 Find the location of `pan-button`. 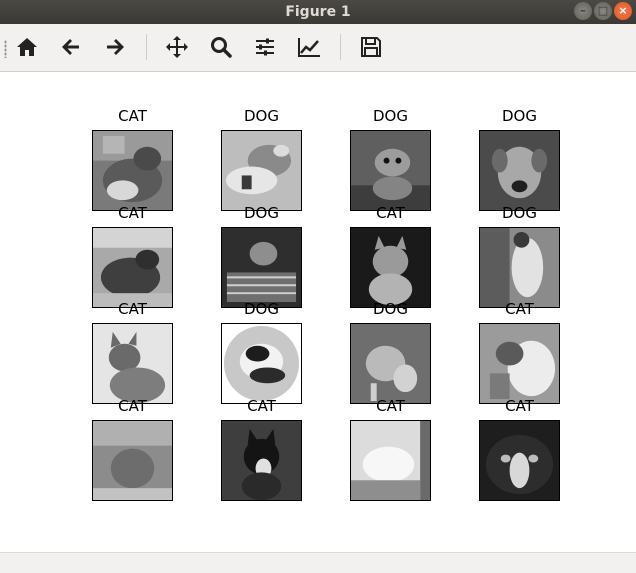

pan-button is located at coordinates (177, 47).